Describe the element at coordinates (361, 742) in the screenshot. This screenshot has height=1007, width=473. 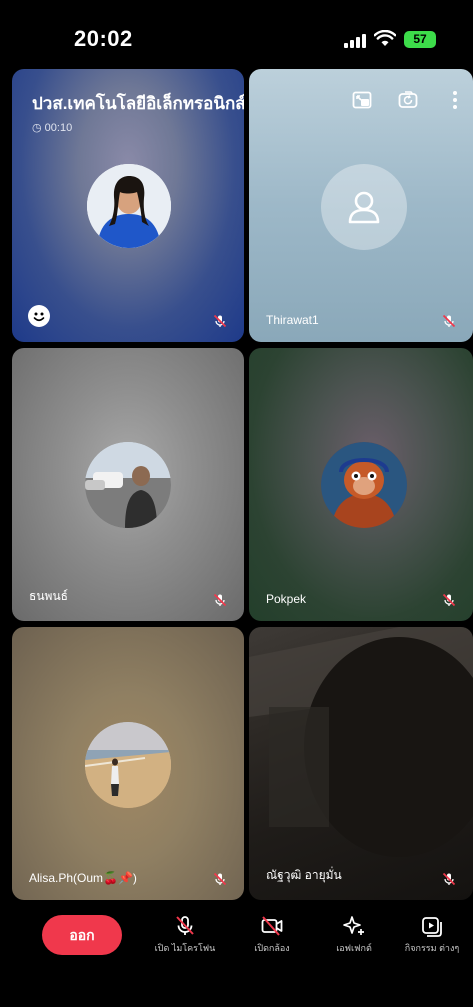
I see `camera-video-feed` at that location.